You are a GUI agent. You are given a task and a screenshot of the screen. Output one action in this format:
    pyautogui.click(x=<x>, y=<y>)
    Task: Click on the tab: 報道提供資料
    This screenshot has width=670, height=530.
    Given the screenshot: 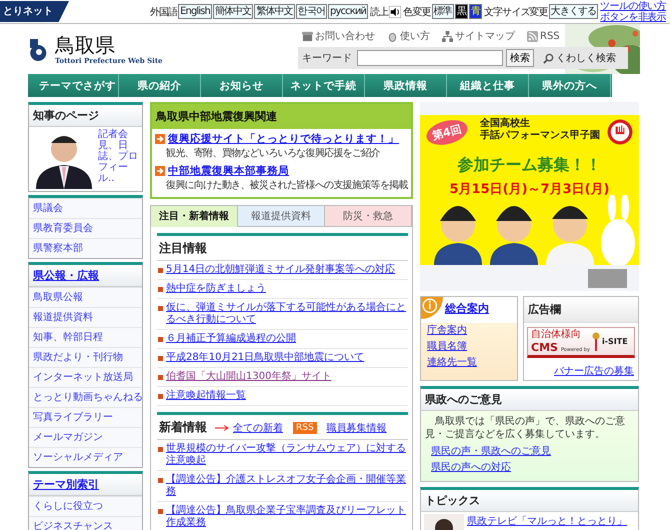 What is the action you would take?
    pyautogui.click(x=281, y=216)
    